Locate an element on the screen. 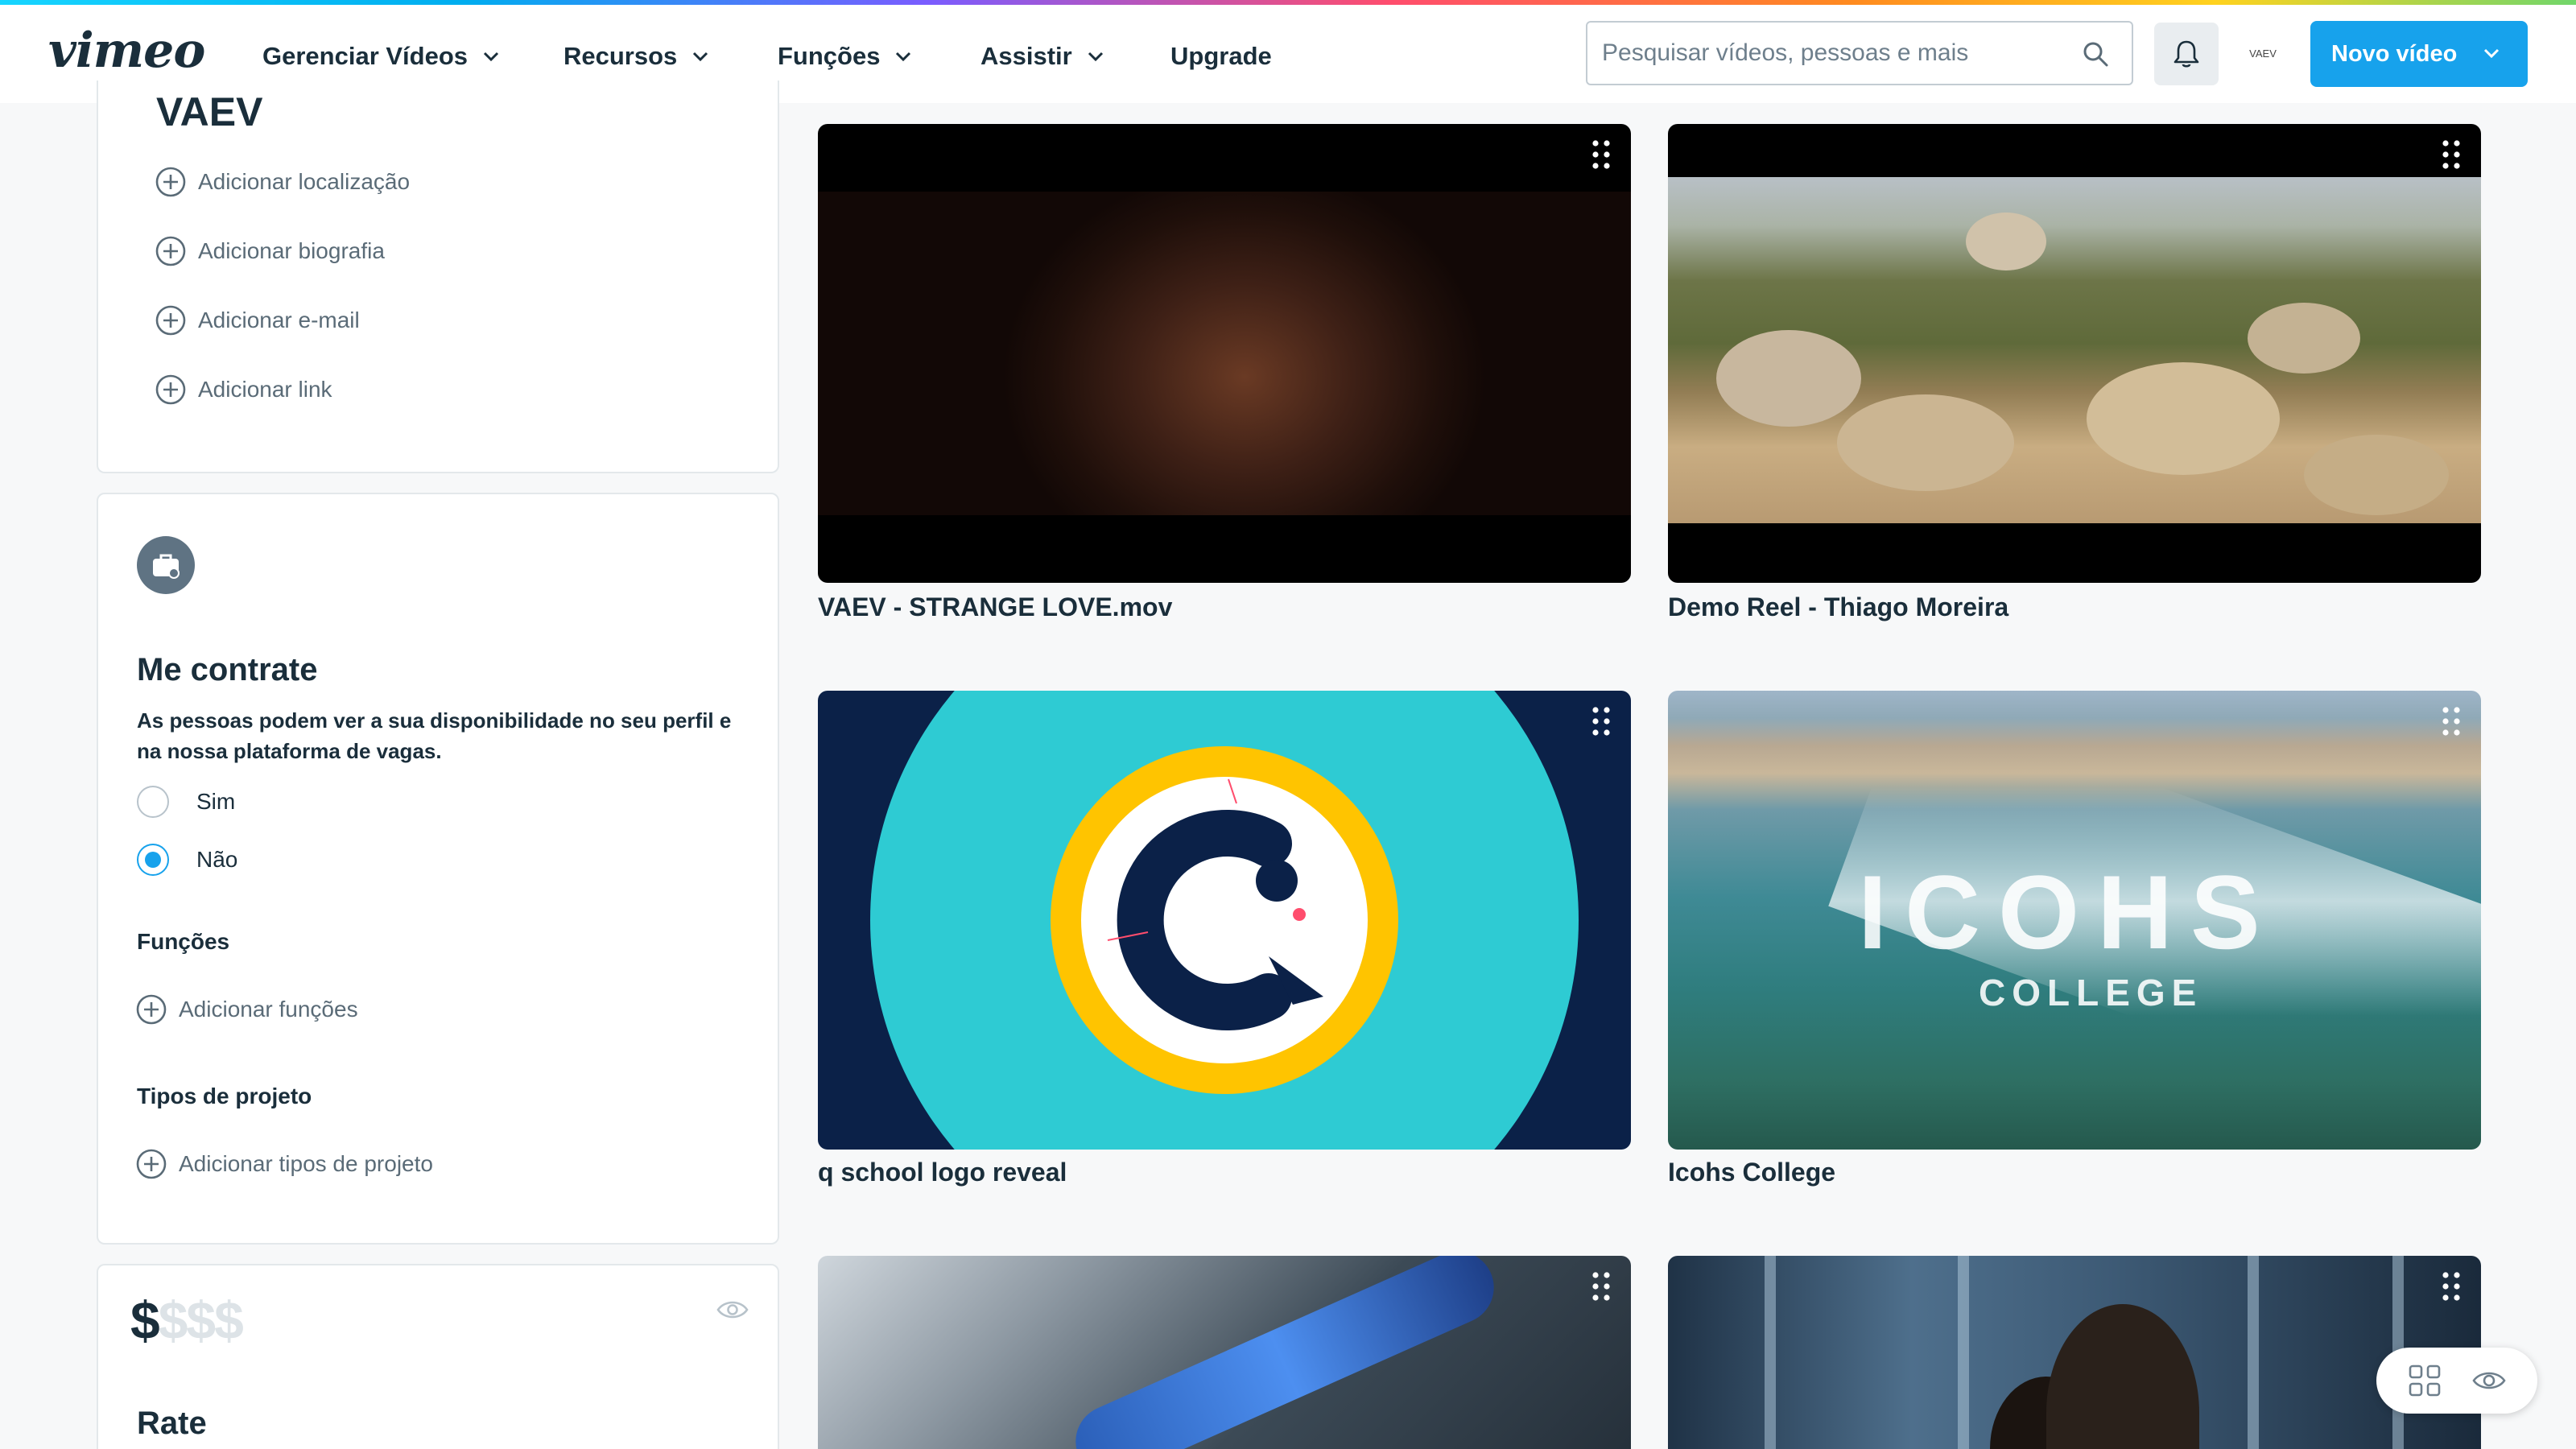 Image resolution: width=2576 pixels, height=1449 pixels. rate-dollar-inactive: $$$ is located at coordinates (201, 1320).